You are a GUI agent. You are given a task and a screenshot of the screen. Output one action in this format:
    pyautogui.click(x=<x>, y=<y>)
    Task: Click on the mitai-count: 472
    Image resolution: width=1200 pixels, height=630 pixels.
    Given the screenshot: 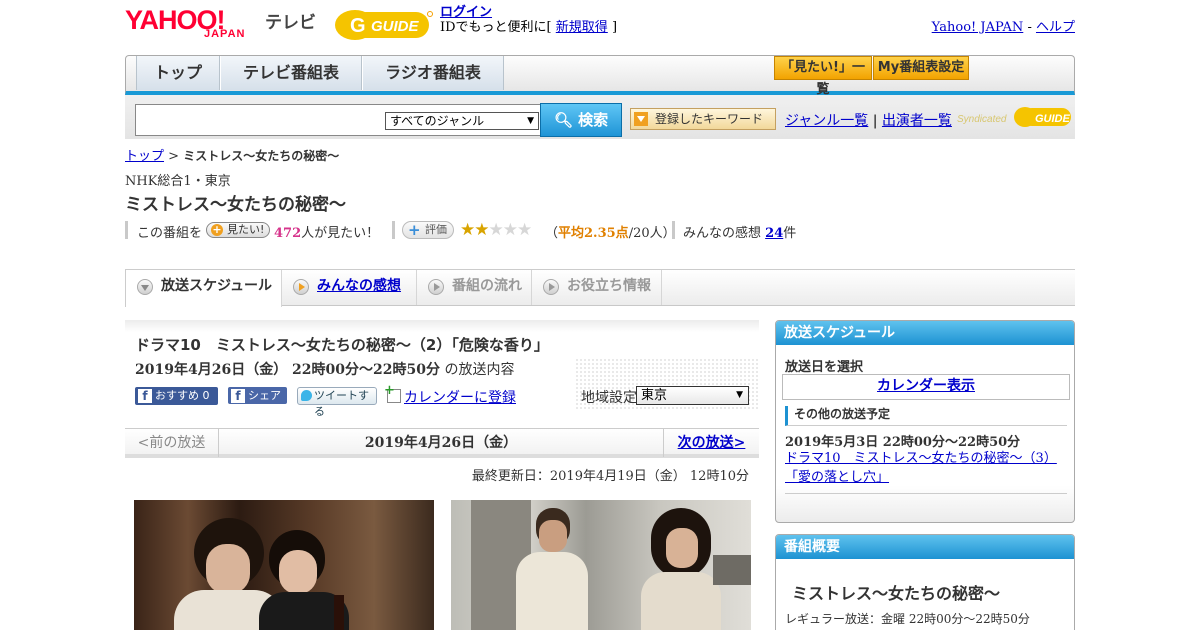 What is the action you would take?
    pyautogui.click(x=288, y=233)
    